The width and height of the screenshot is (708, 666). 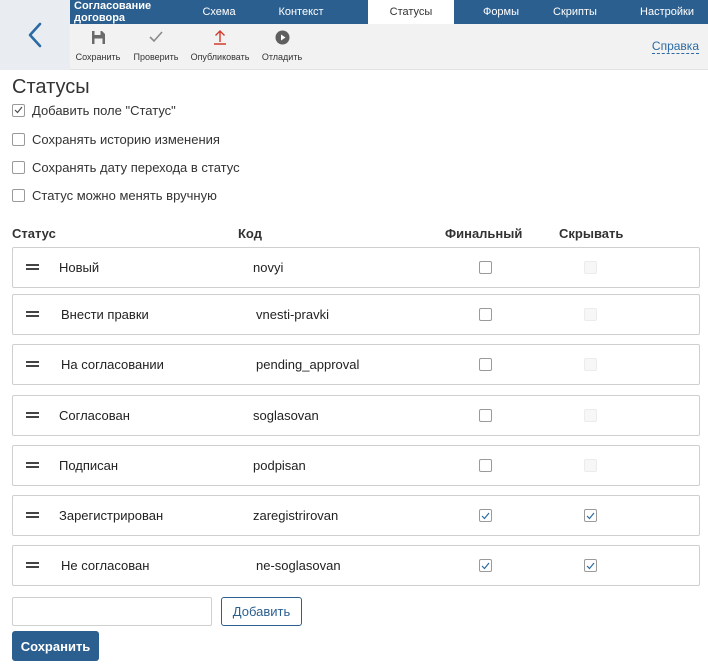 What do you see at coordinates (575, 12) in the screenshot?
I see `tab-scripts: Скрипты` at bounding box center [575, 12].